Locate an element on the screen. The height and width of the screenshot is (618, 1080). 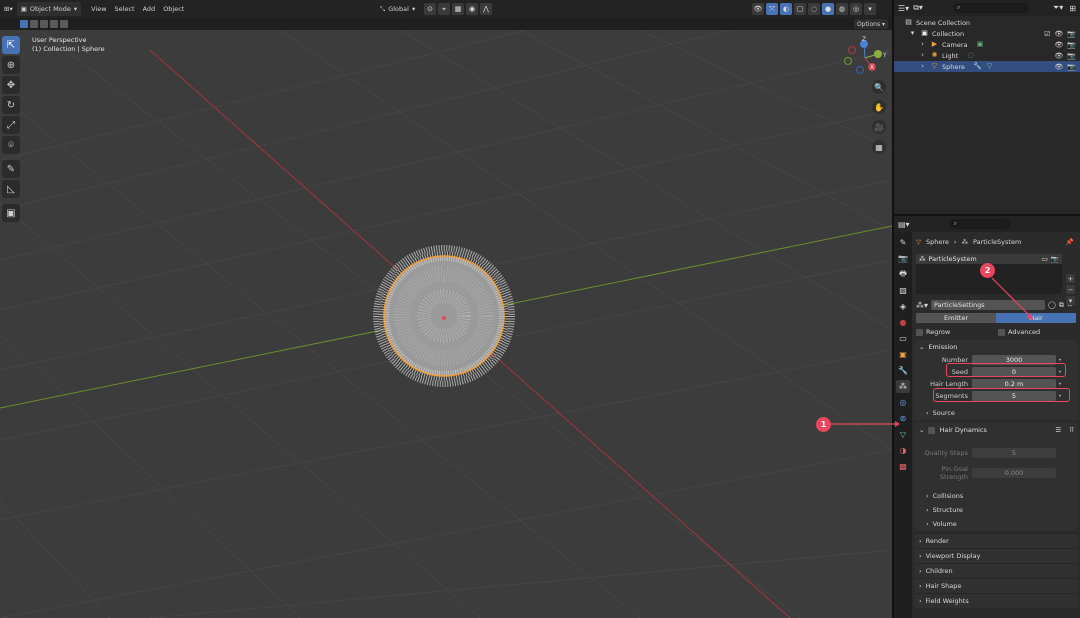
annotation-badge-2: 2 is located at coordinates (987, 270).